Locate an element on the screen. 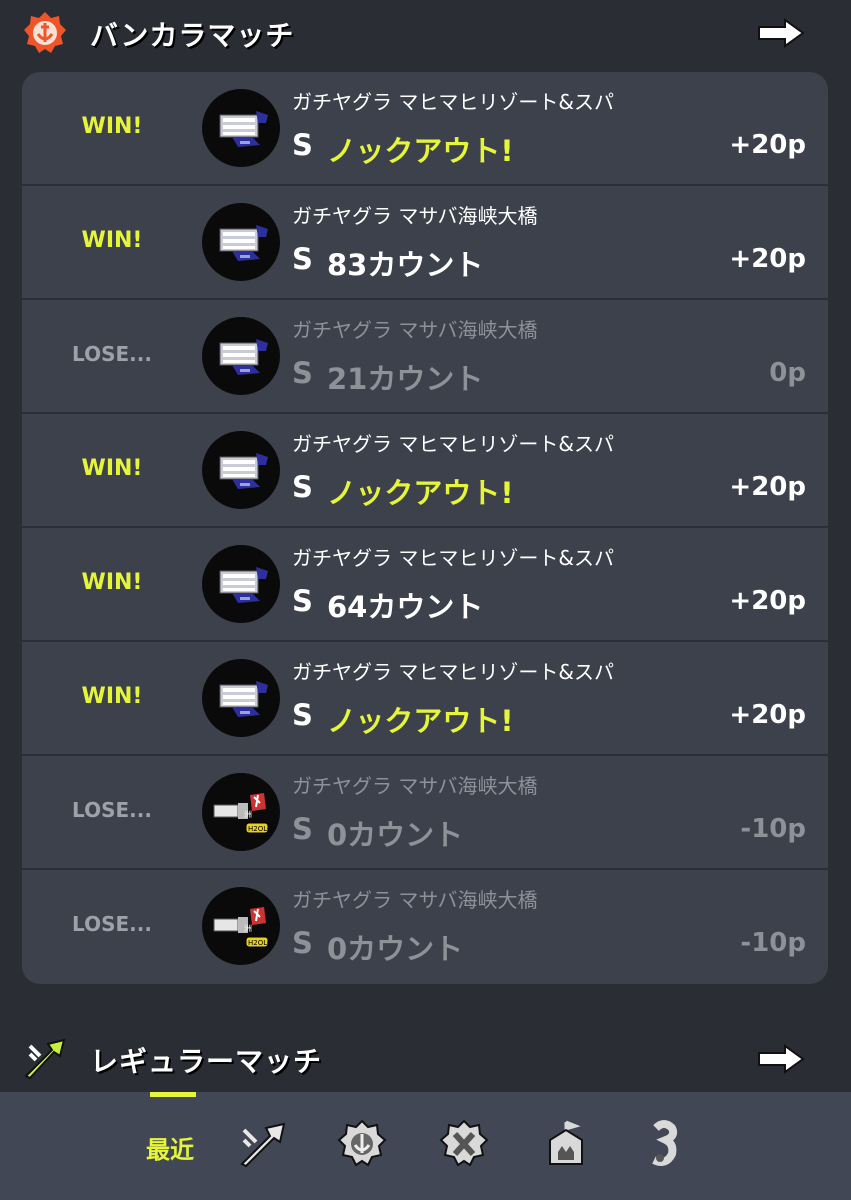 Image resolution: width=851 pixels, height=1200 pixels. match-row: WIN! ガチヤグラ マサバ海峡大橋 S 83カウント +20p is located at coordinates (425, 243).